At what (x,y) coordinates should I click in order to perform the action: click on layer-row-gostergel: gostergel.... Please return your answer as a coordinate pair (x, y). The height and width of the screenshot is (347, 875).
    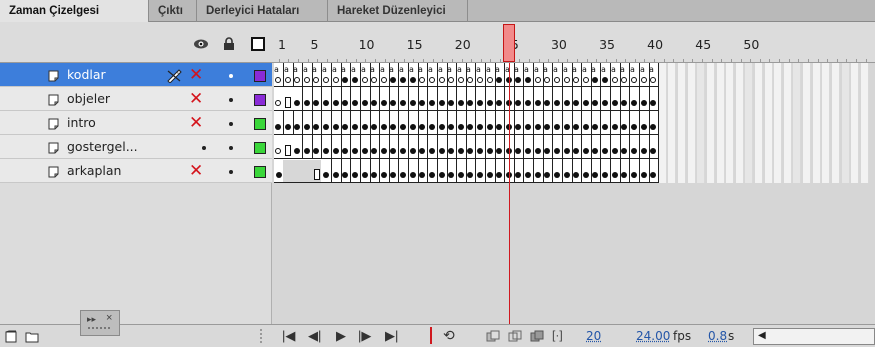
    Looking at the image, I should click on (136, 147).